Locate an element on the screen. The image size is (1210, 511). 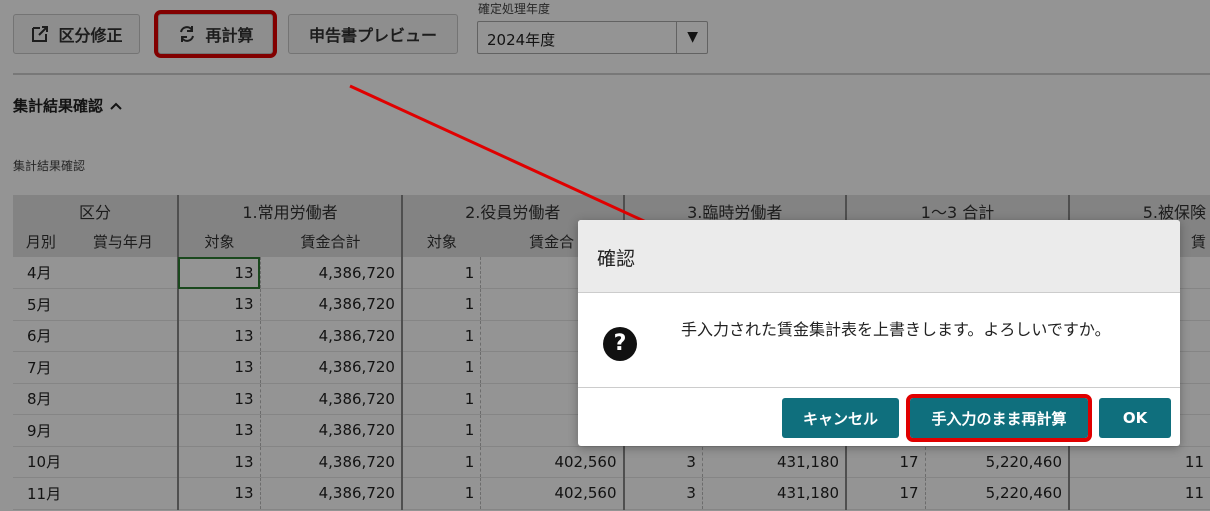
ok-button: OK is located at coordinates (1135, 418).